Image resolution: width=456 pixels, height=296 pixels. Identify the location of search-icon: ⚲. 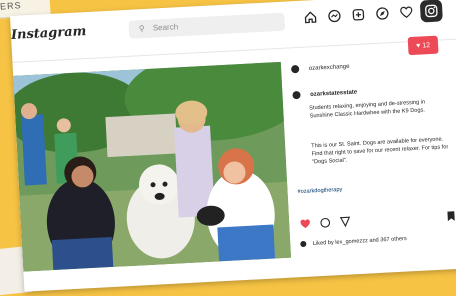
(141, 28).